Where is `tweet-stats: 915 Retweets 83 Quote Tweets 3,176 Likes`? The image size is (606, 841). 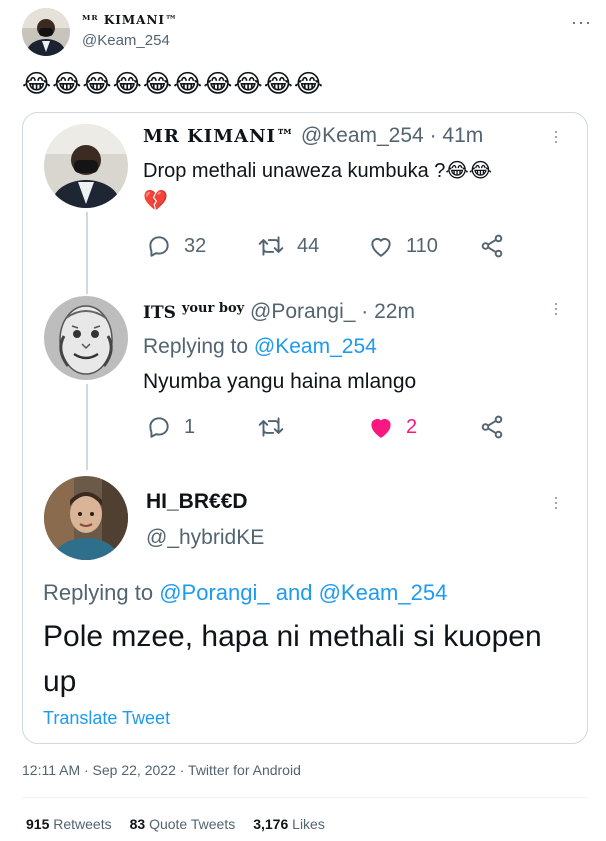
tweet-stats: 915 Retweets 83 Quote Tweets 3,176 Likes is located at coordinates (175, 824).